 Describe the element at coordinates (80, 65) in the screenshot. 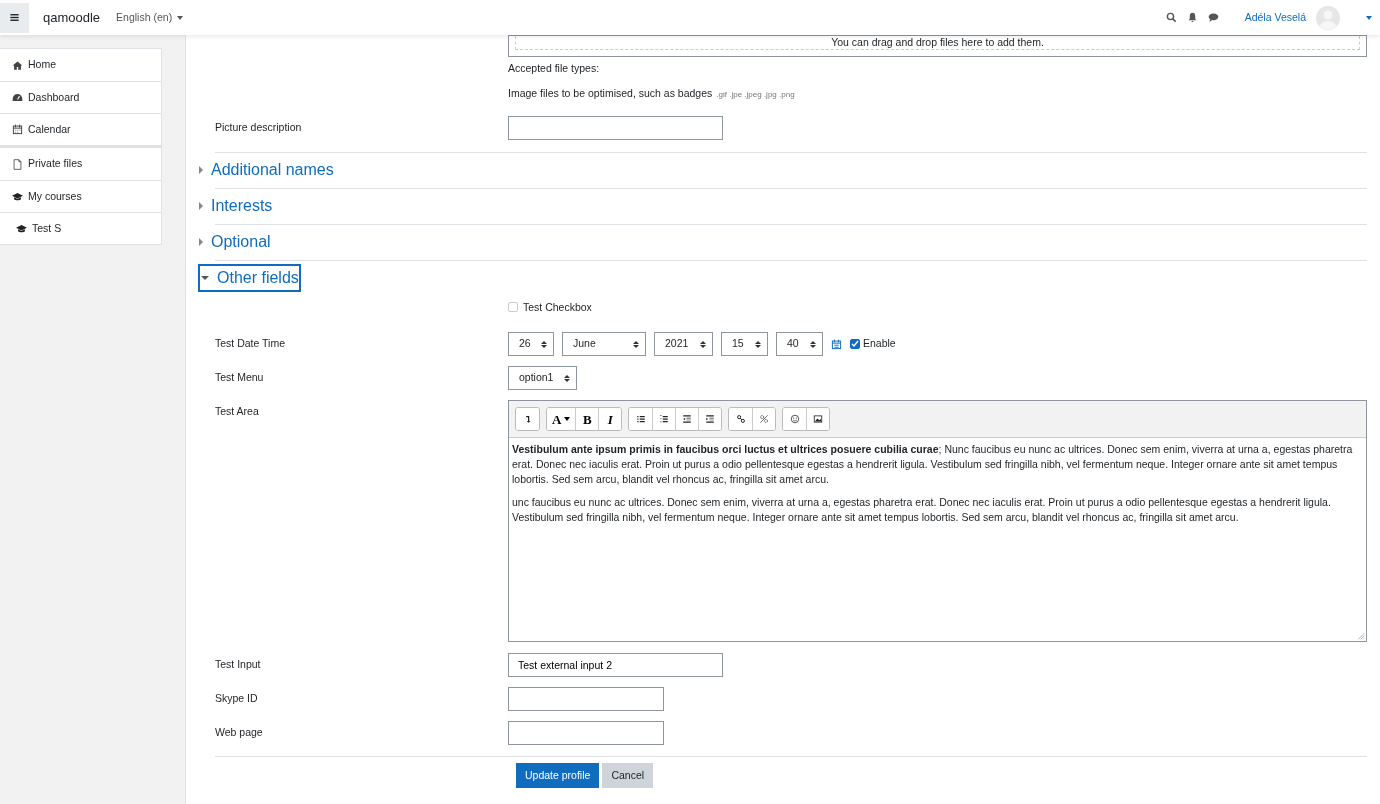

I see `sidebar-item: Home` at that location.